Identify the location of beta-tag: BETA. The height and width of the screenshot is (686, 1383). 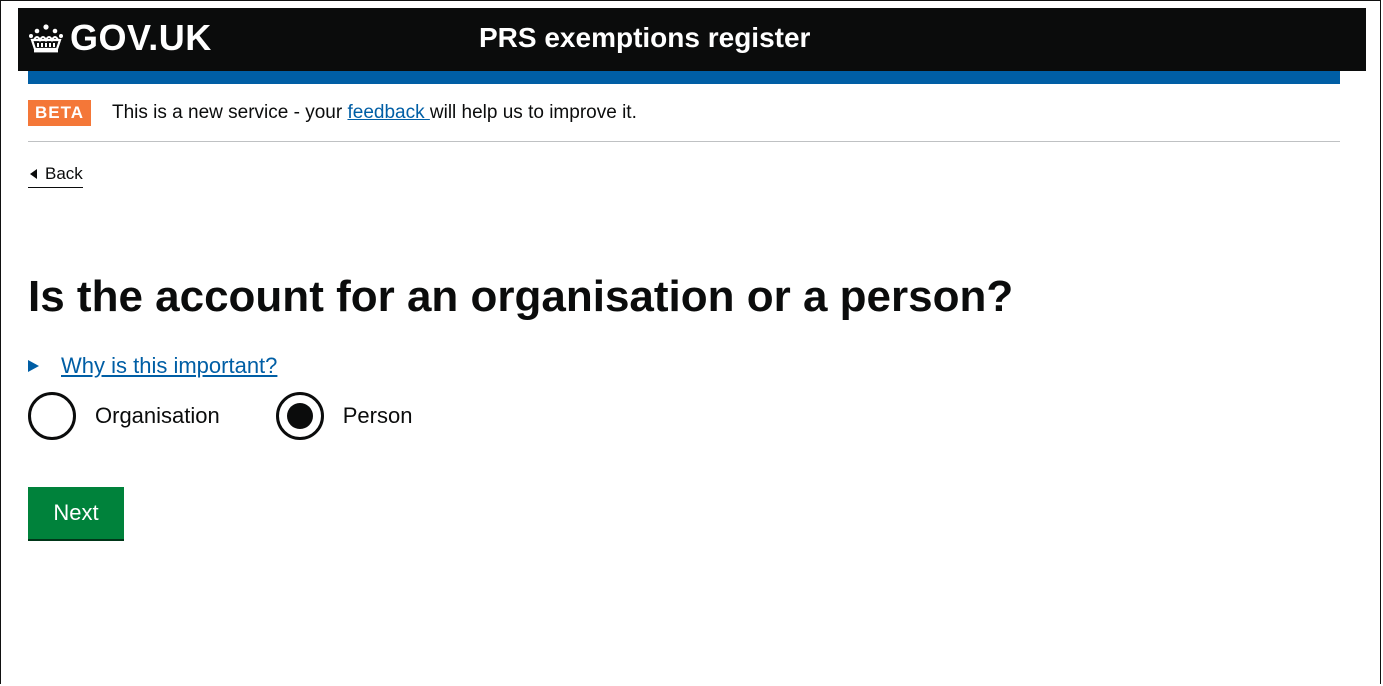
(60, 113).